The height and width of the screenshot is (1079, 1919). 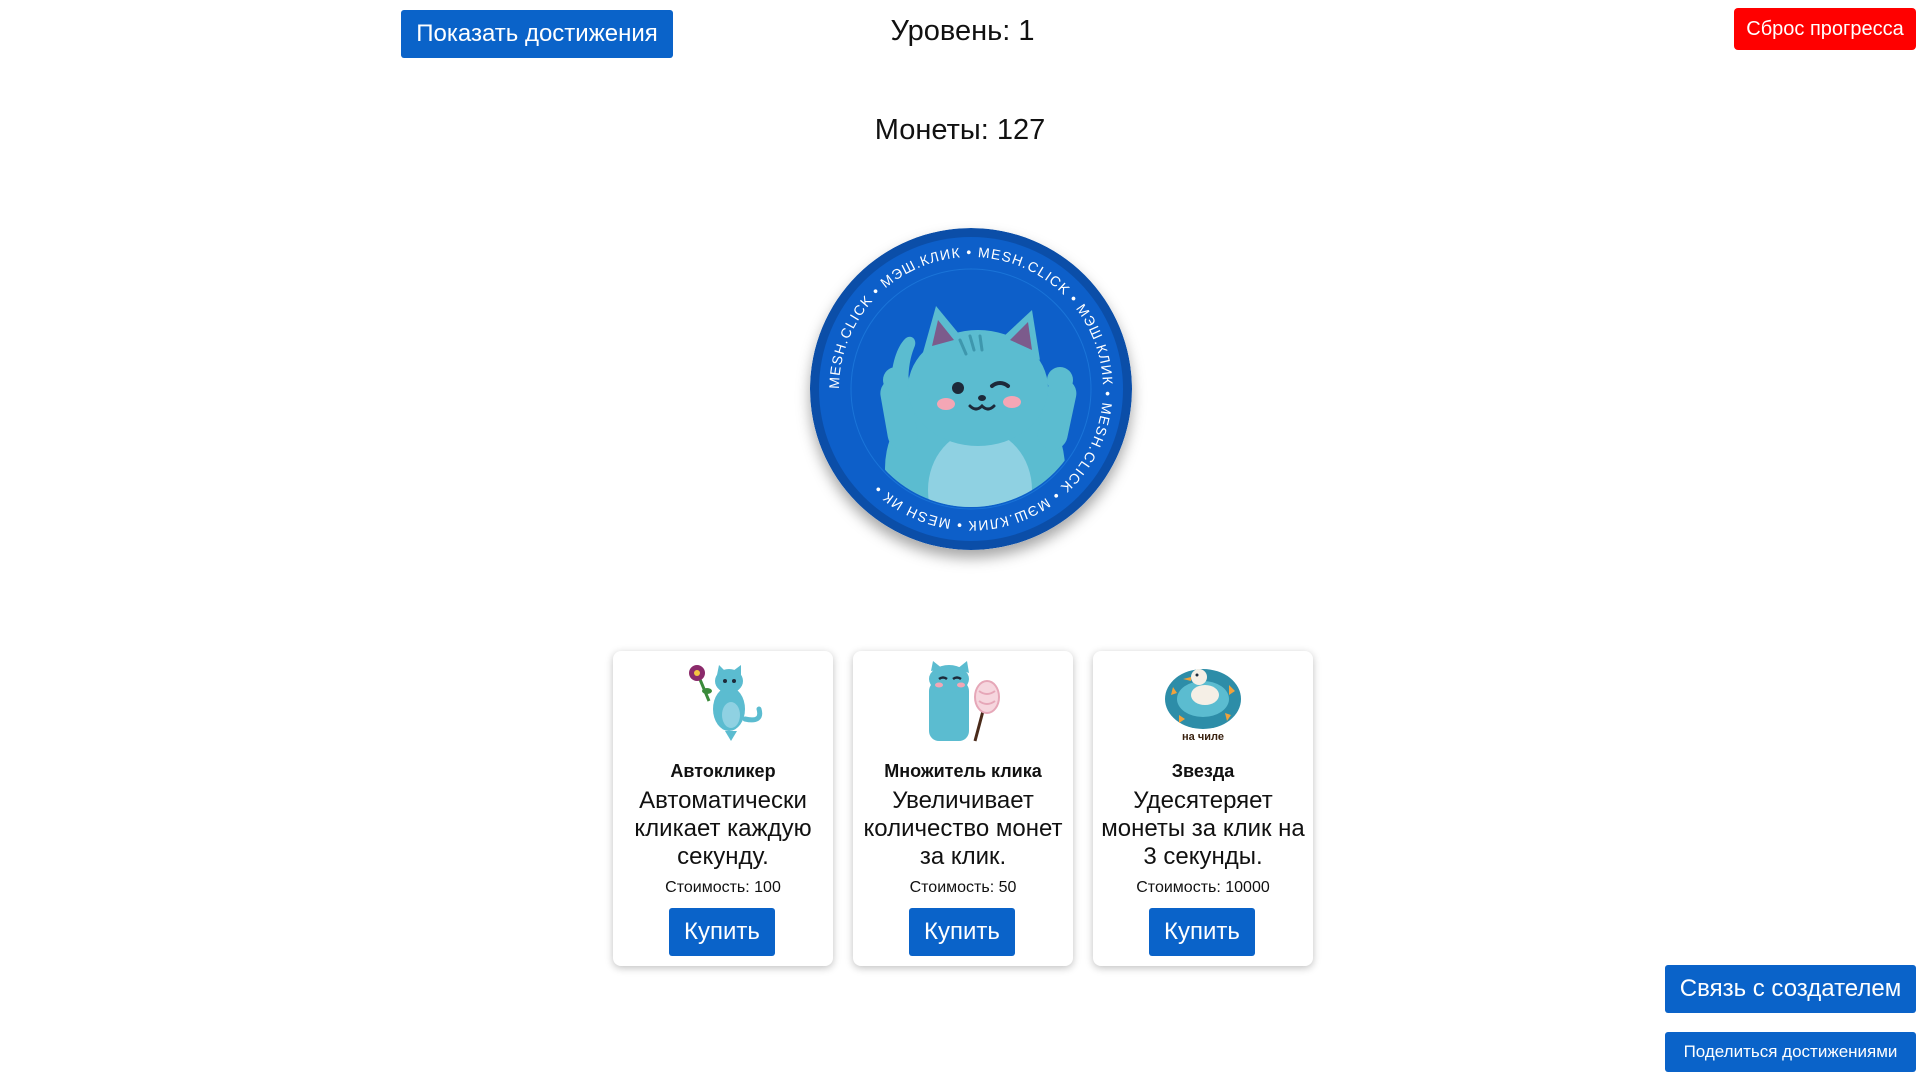 What do you see at coordinates (537, 34) in the screenshot?
I see `show-achievements-button: Показать достижения` at bounding box center [537, 34].